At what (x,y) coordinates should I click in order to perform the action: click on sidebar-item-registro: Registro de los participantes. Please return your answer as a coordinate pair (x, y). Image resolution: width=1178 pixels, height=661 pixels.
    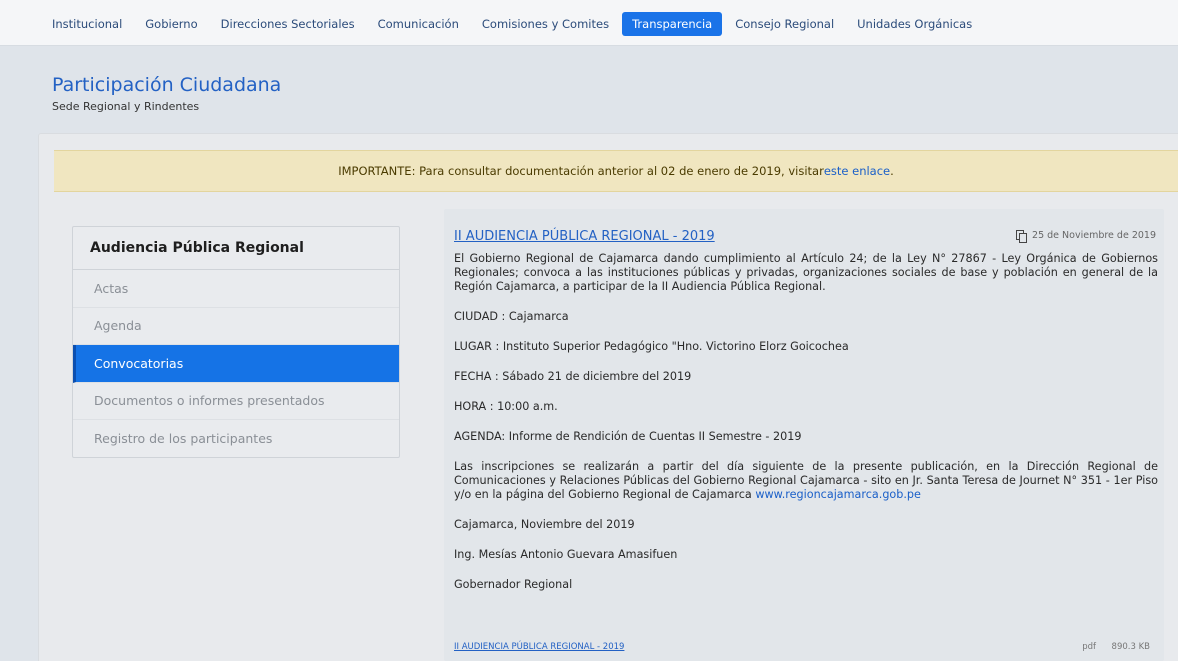
    Looking at the image, I should click on (236, 439).